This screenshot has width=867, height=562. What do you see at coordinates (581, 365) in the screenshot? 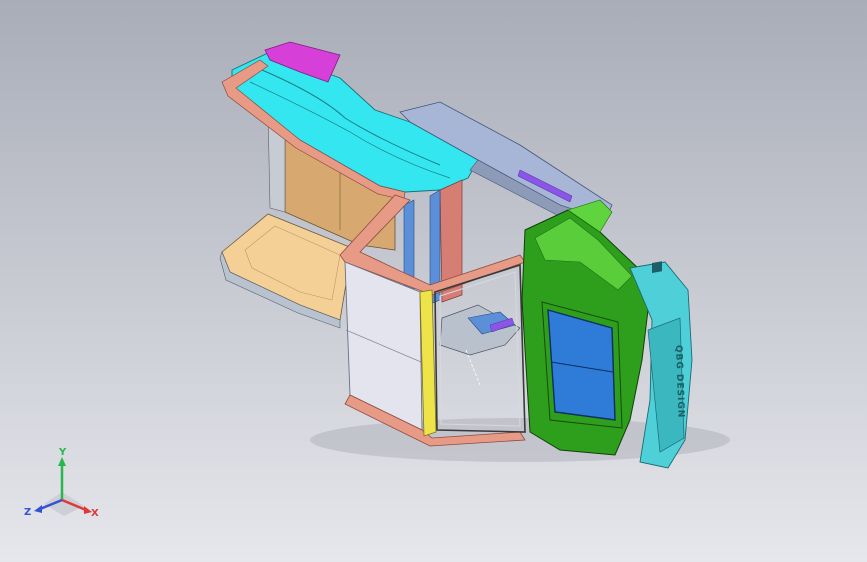
I see `windshield` at bounding box center [581, 365].